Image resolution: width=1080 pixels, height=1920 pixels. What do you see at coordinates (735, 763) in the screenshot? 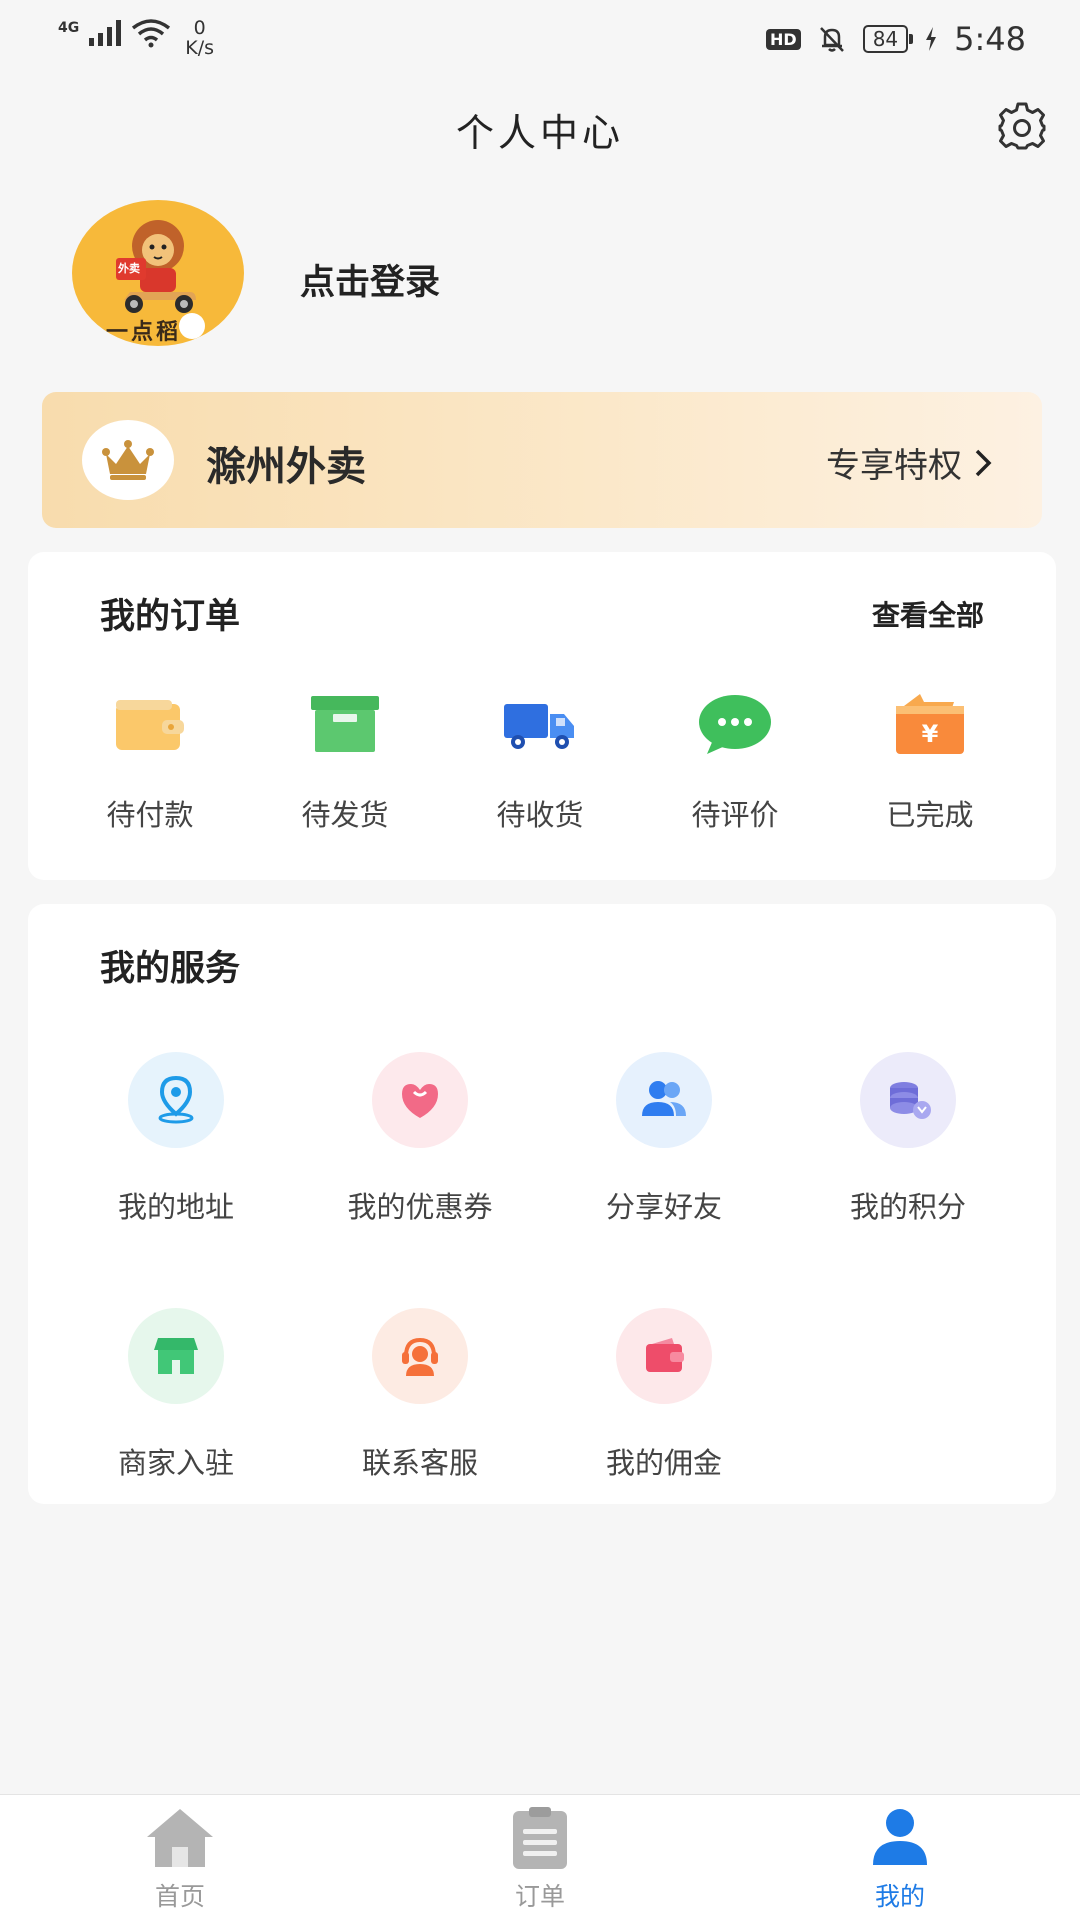
I see `order-pending-review: 待评价` at bounding box center [735, 763].